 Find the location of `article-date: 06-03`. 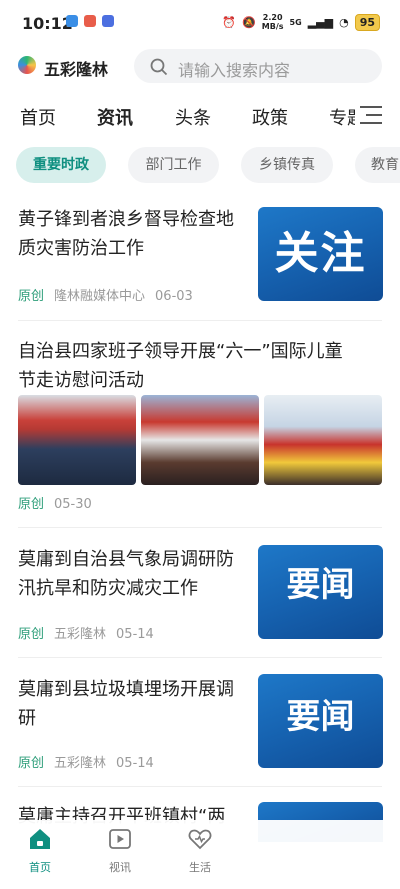

article-date: 06-03 is located at coordinates (174, 296).